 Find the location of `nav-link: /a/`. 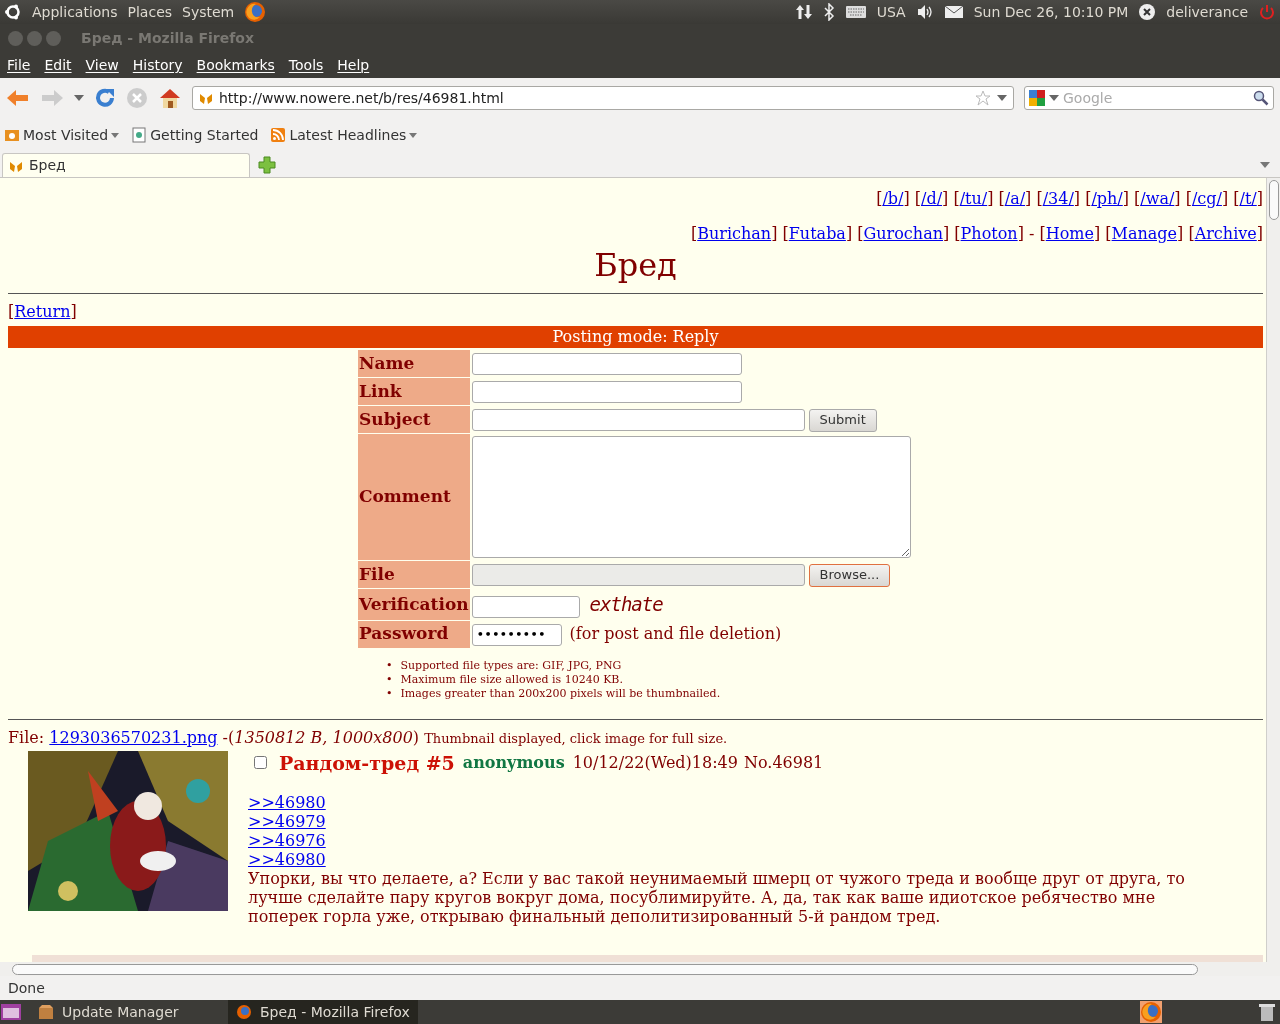

nav-link: /a/ is located at coordinates (1015, 198).